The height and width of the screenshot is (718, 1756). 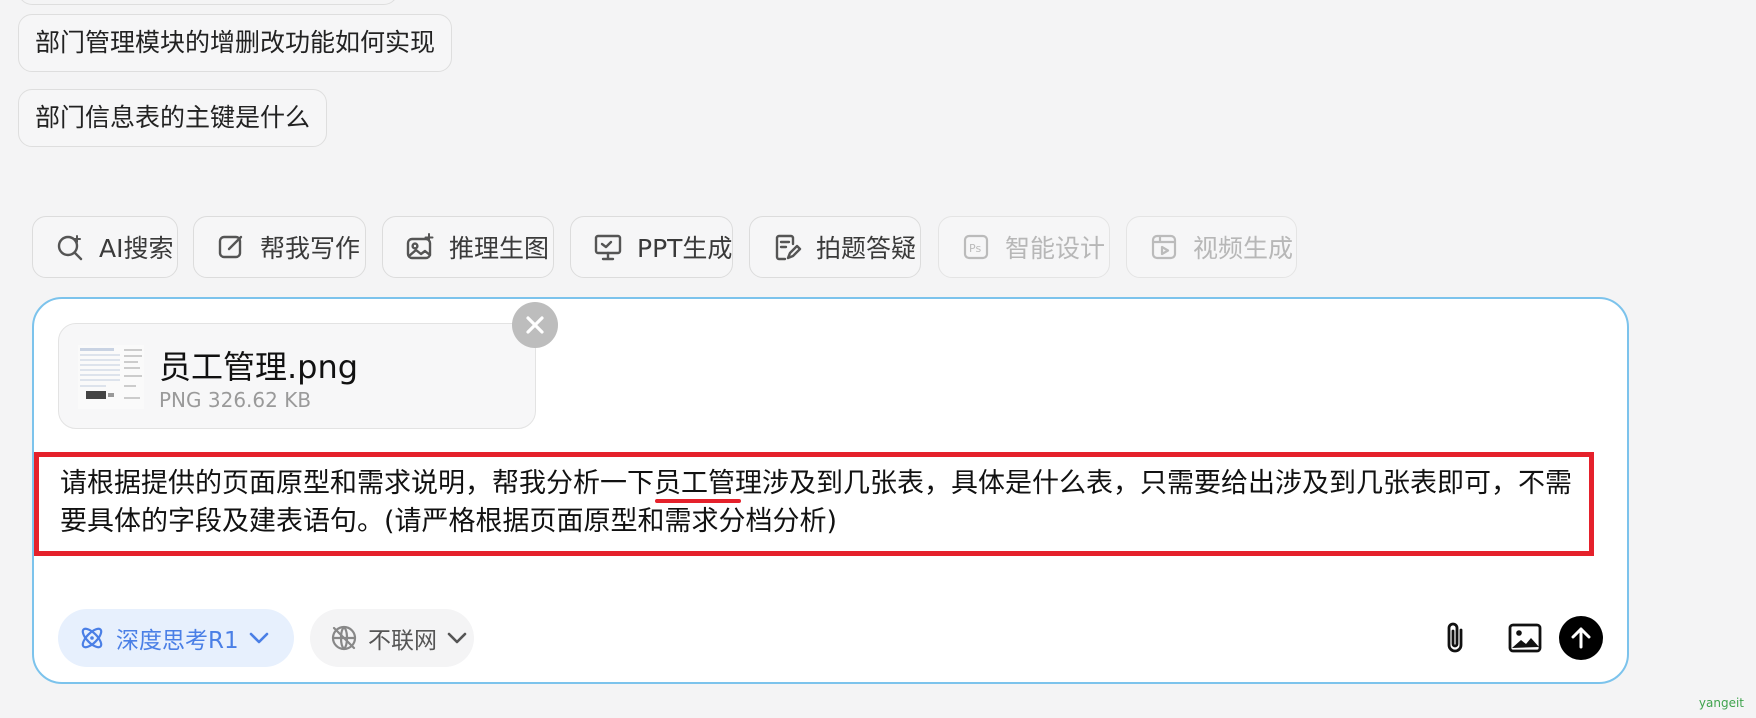 I want to click on attachment-name: 员工管理.png, so click(x=259, y=367).